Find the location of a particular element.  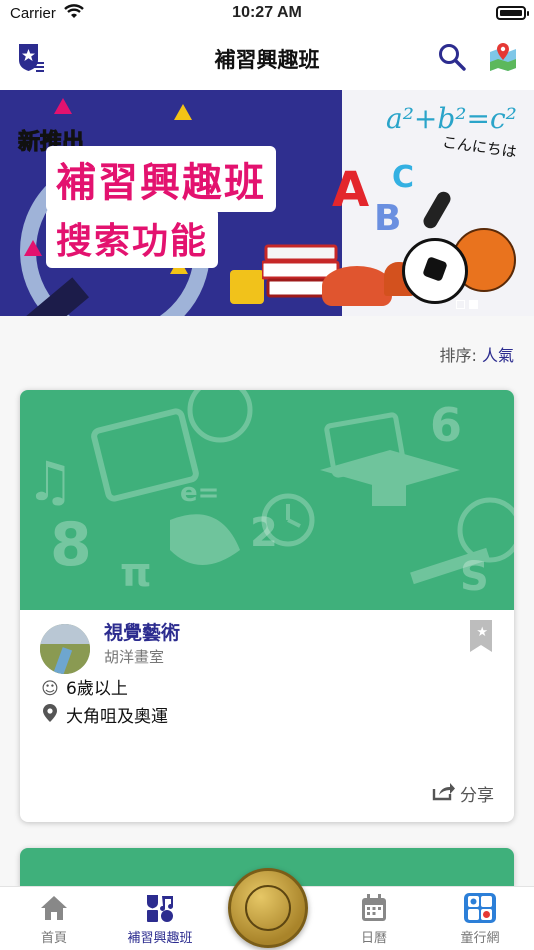

banner-page-indicator is located at coordinates (476, 301).